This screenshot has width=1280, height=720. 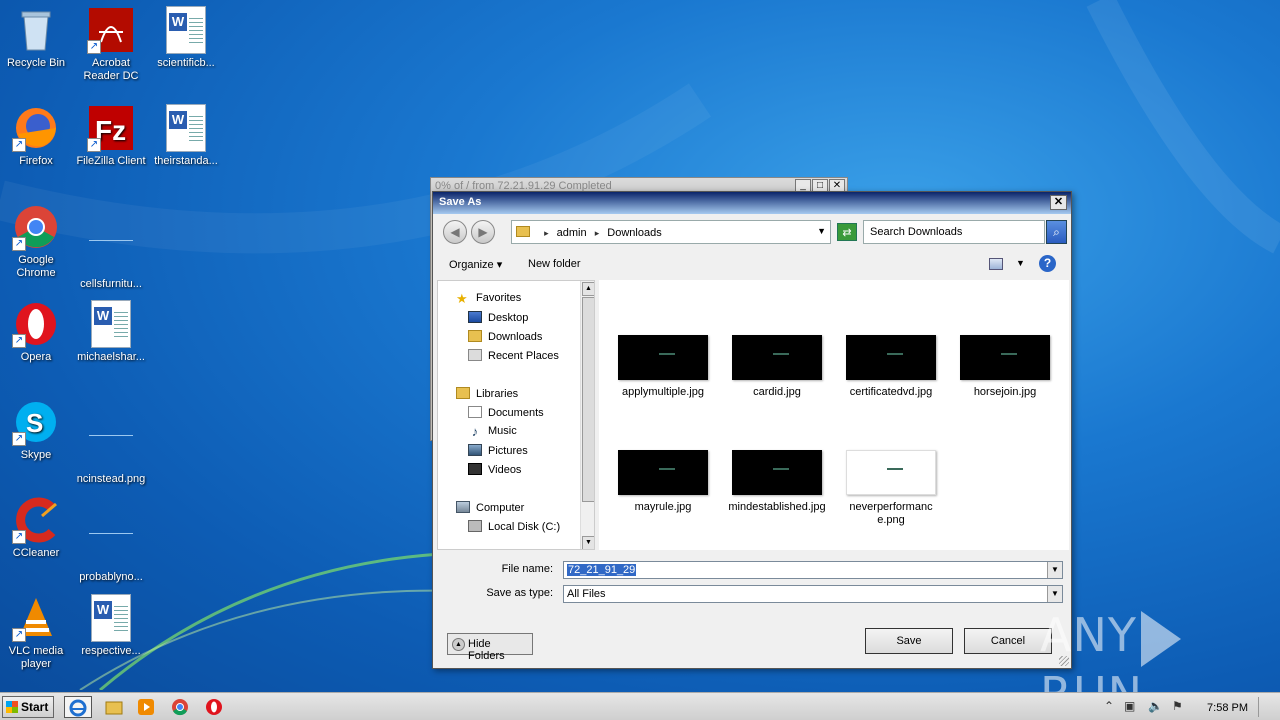 I want to click on opera-icon: ↗, so click(x=36, y=324).